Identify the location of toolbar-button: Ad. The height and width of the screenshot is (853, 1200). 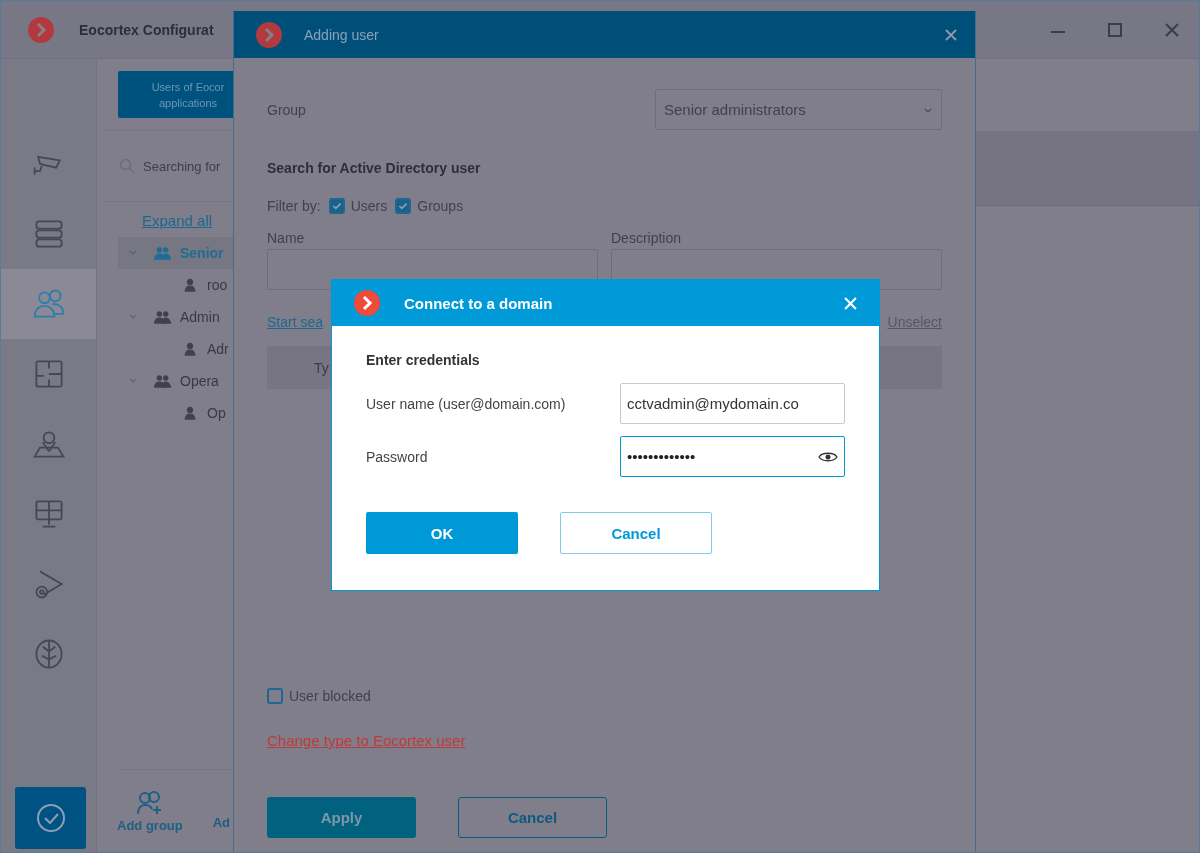
(221, 822).